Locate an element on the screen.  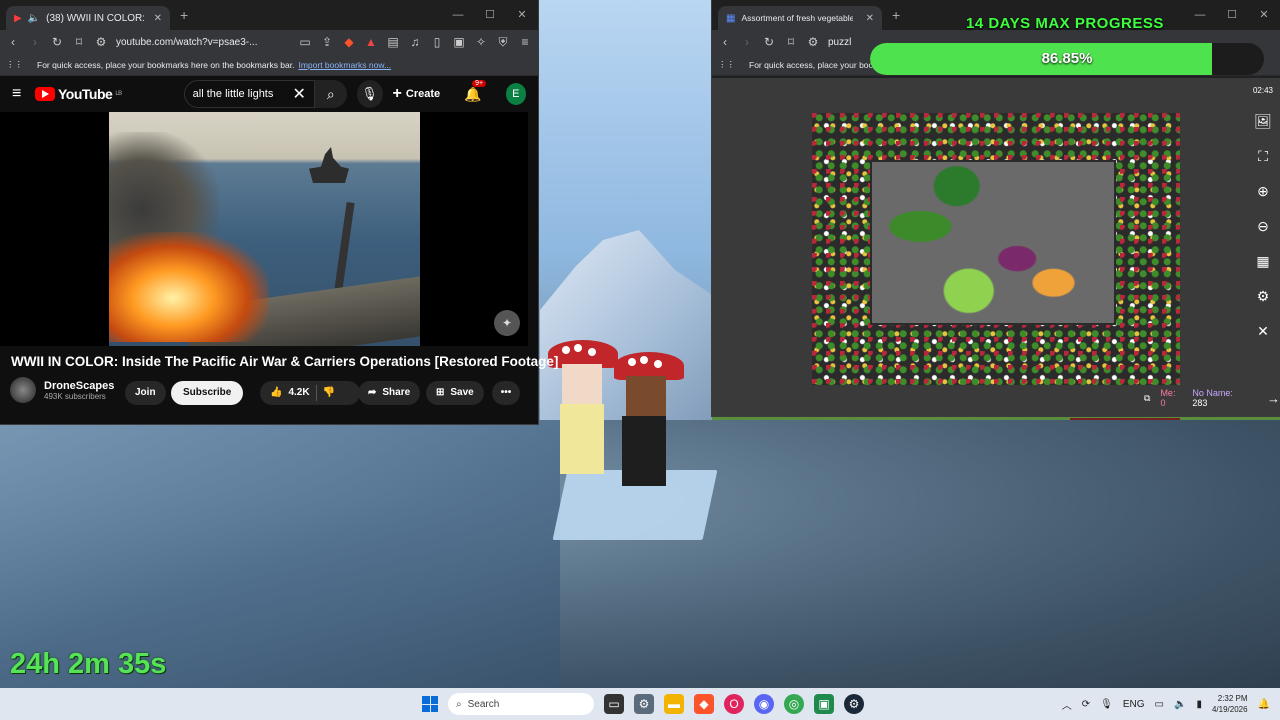
channel-name: DroneScapes is located at coordinates (79, 386).